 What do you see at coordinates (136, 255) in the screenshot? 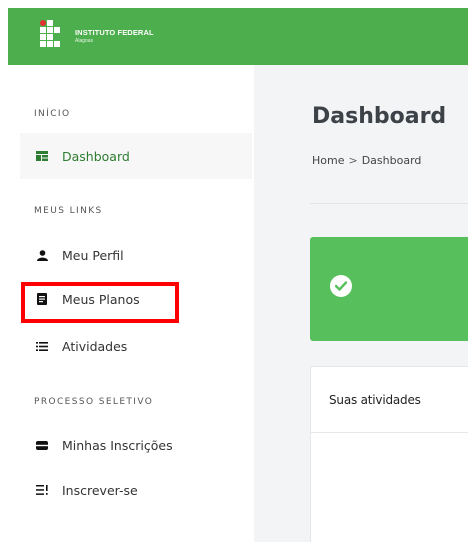
I see `sidebar-item-meu-perfil: Meu Perfil` at bounding box center [136, 255].